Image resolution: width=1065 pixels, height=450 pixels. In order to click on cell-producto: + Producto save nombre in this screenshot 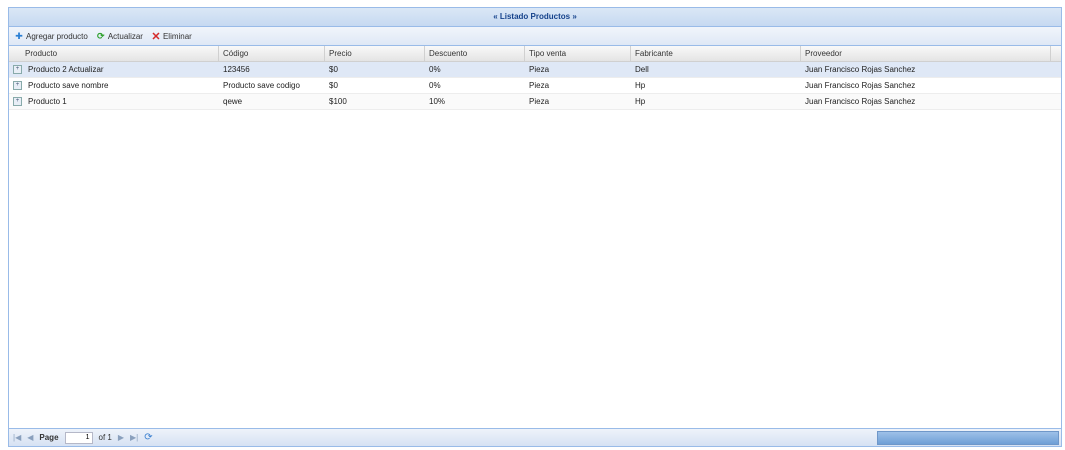, I will do `click(114, 85)`.